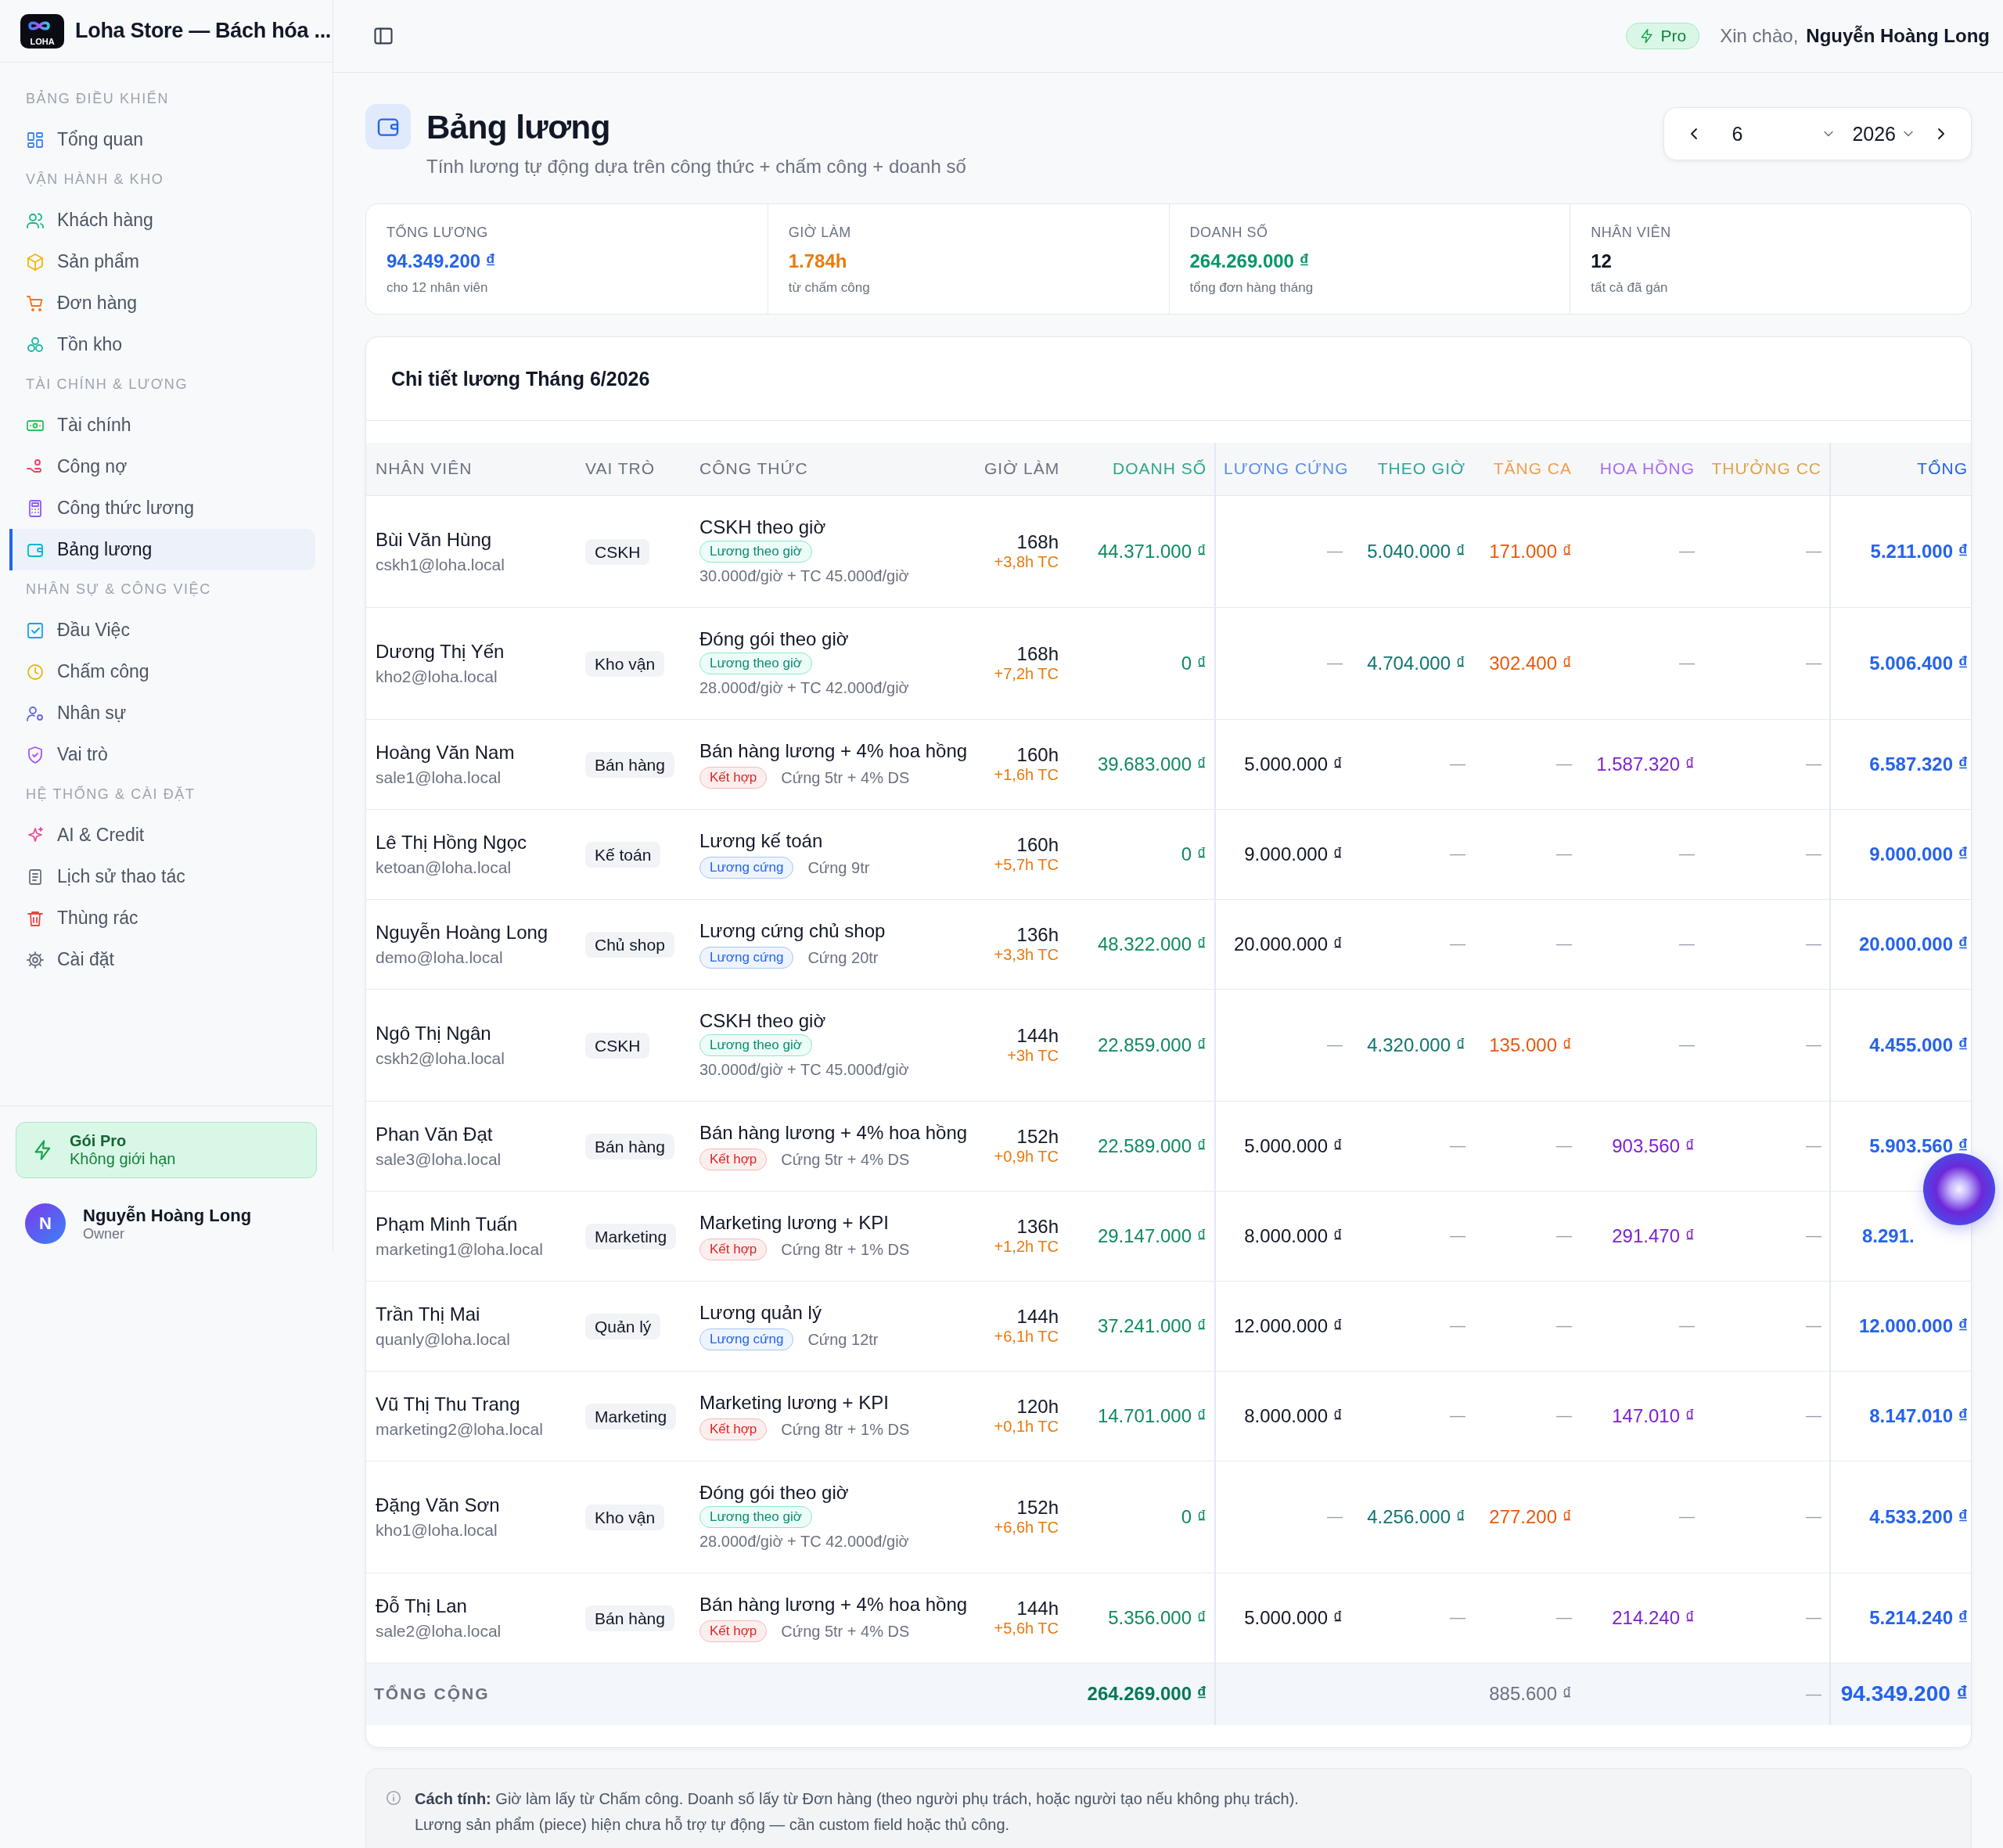  I want to click on section-title: HỆ THỐNG & CÀI ĐẶT, so click(111, 794).